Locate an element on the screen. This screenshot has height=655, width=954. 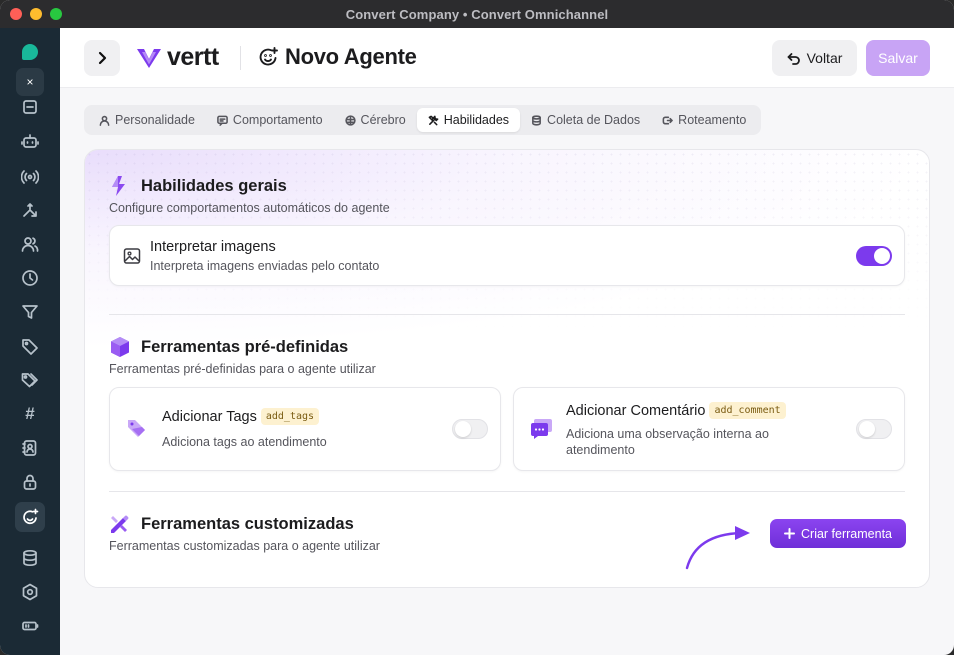
dashboard-icon is located at coordinates (30, 108).